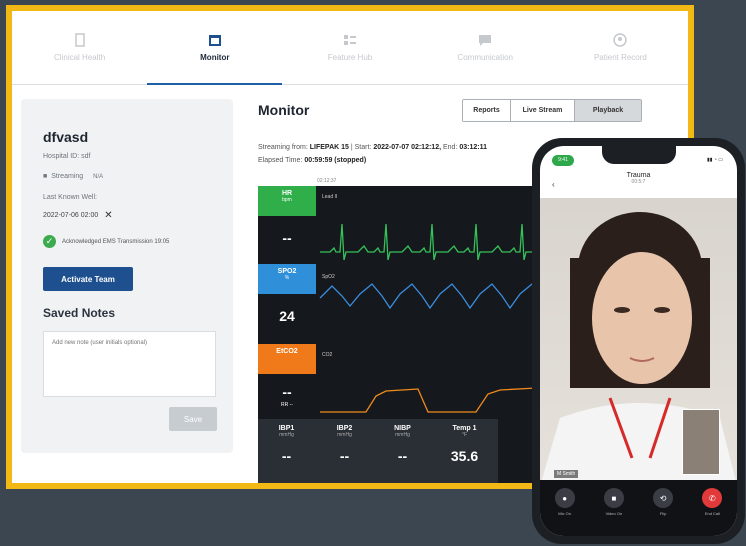 The image size is (746, 546). What do you see at coordinates (402, 428) in the screenshot?
I see `nibp-label: NIBP` at bounding box center [402, 428].